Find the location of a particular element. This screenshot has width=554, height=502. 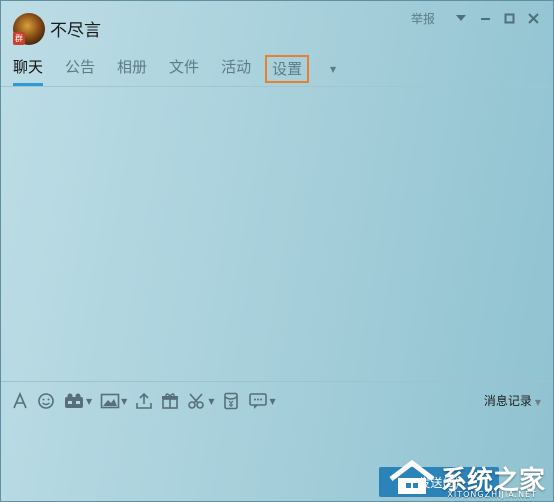

red-packet-icon is located at coordinates (231, 401).